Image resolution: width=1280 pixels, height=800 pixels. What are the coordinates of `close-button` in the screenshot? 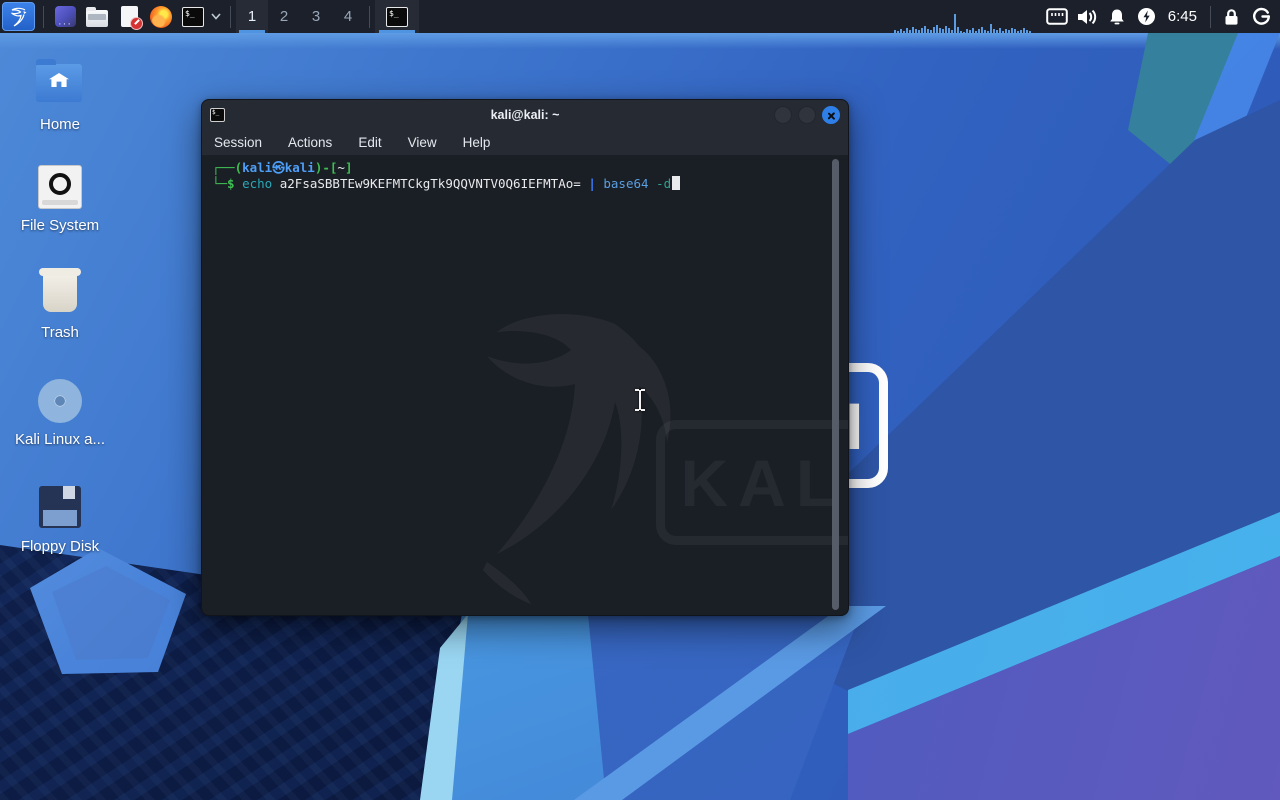 It's located at (831, 115).